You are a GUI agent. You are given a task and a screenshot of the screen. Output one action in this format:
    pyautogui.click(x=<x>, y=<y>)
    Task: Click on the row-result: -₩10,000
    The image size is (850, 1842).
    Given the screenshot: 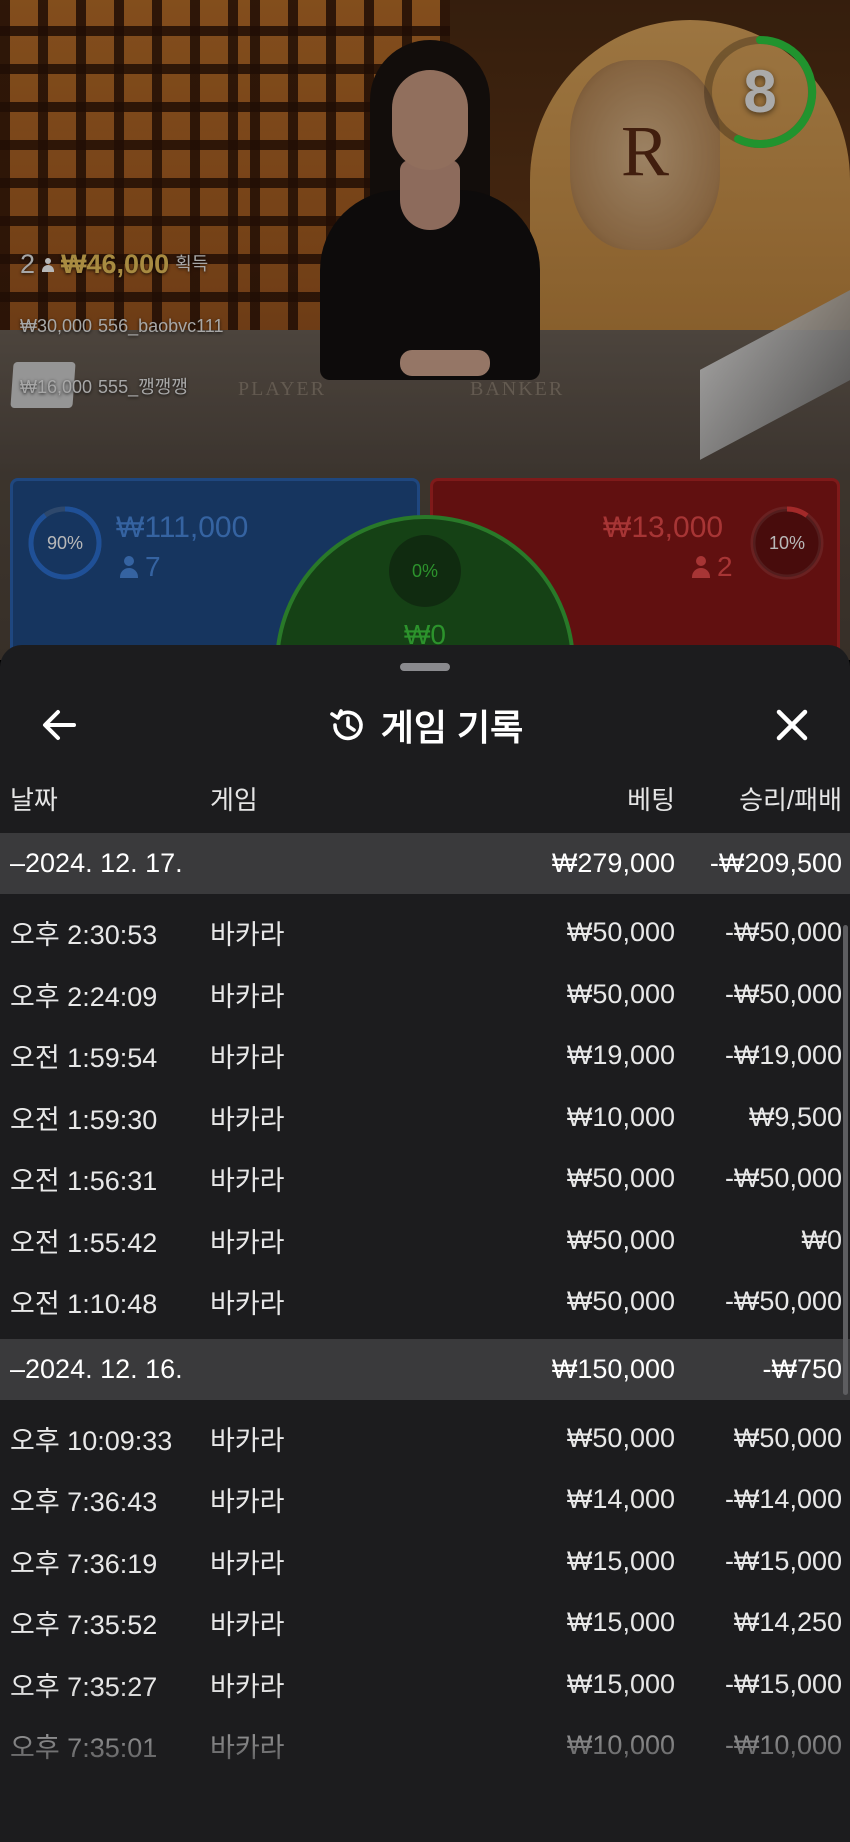 What is the action you would take?
    pyautogui.click(x=783, y=1745)
    